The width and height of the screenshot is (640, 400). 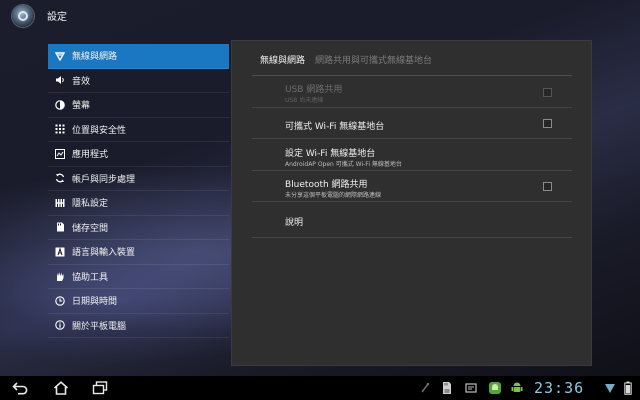 What do you see at coordinates (60, 227) in the screenshot?
I see `storage-icon` at bounding box center [60, 227].